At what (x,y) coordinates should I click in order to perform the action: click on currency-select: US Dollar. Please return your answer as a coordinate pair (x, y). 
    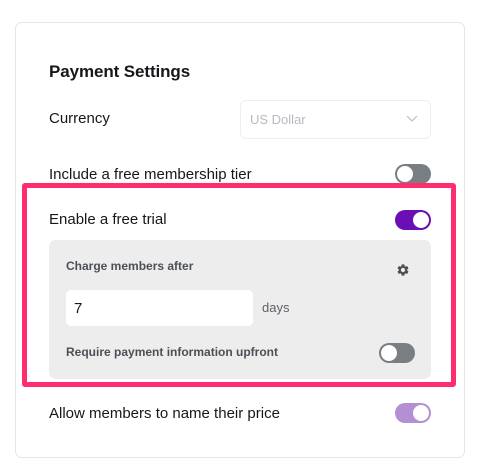
    Looking at the image, I should click on (335, 119).